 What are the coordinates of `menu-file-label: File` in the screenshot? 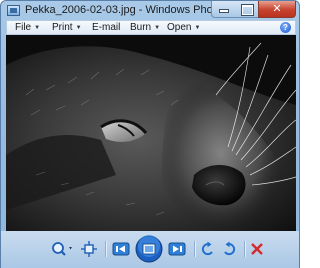 It's located at (23, 27).